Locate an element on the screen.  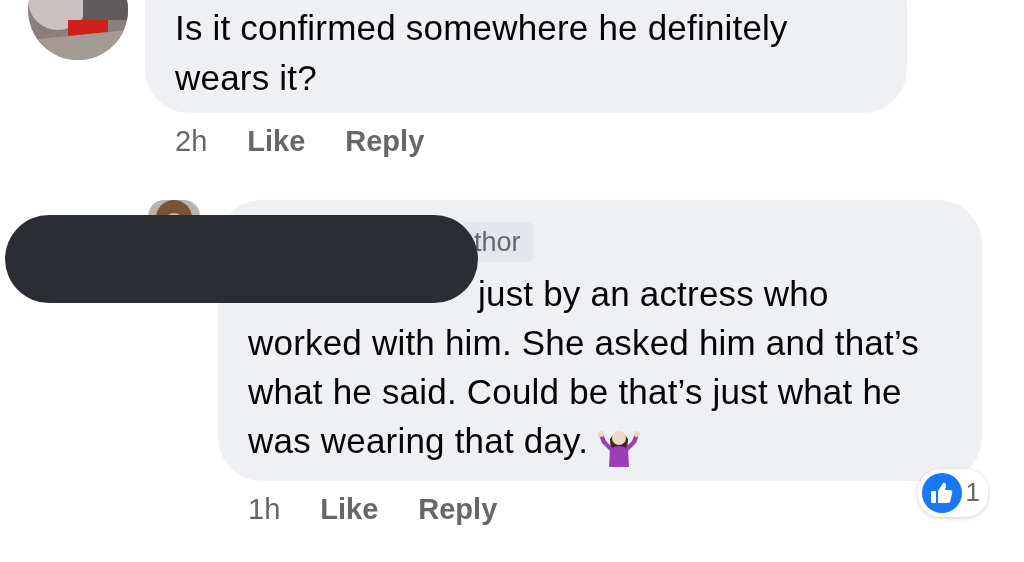
timestamp: 2h is located at coordinates (191, 141).